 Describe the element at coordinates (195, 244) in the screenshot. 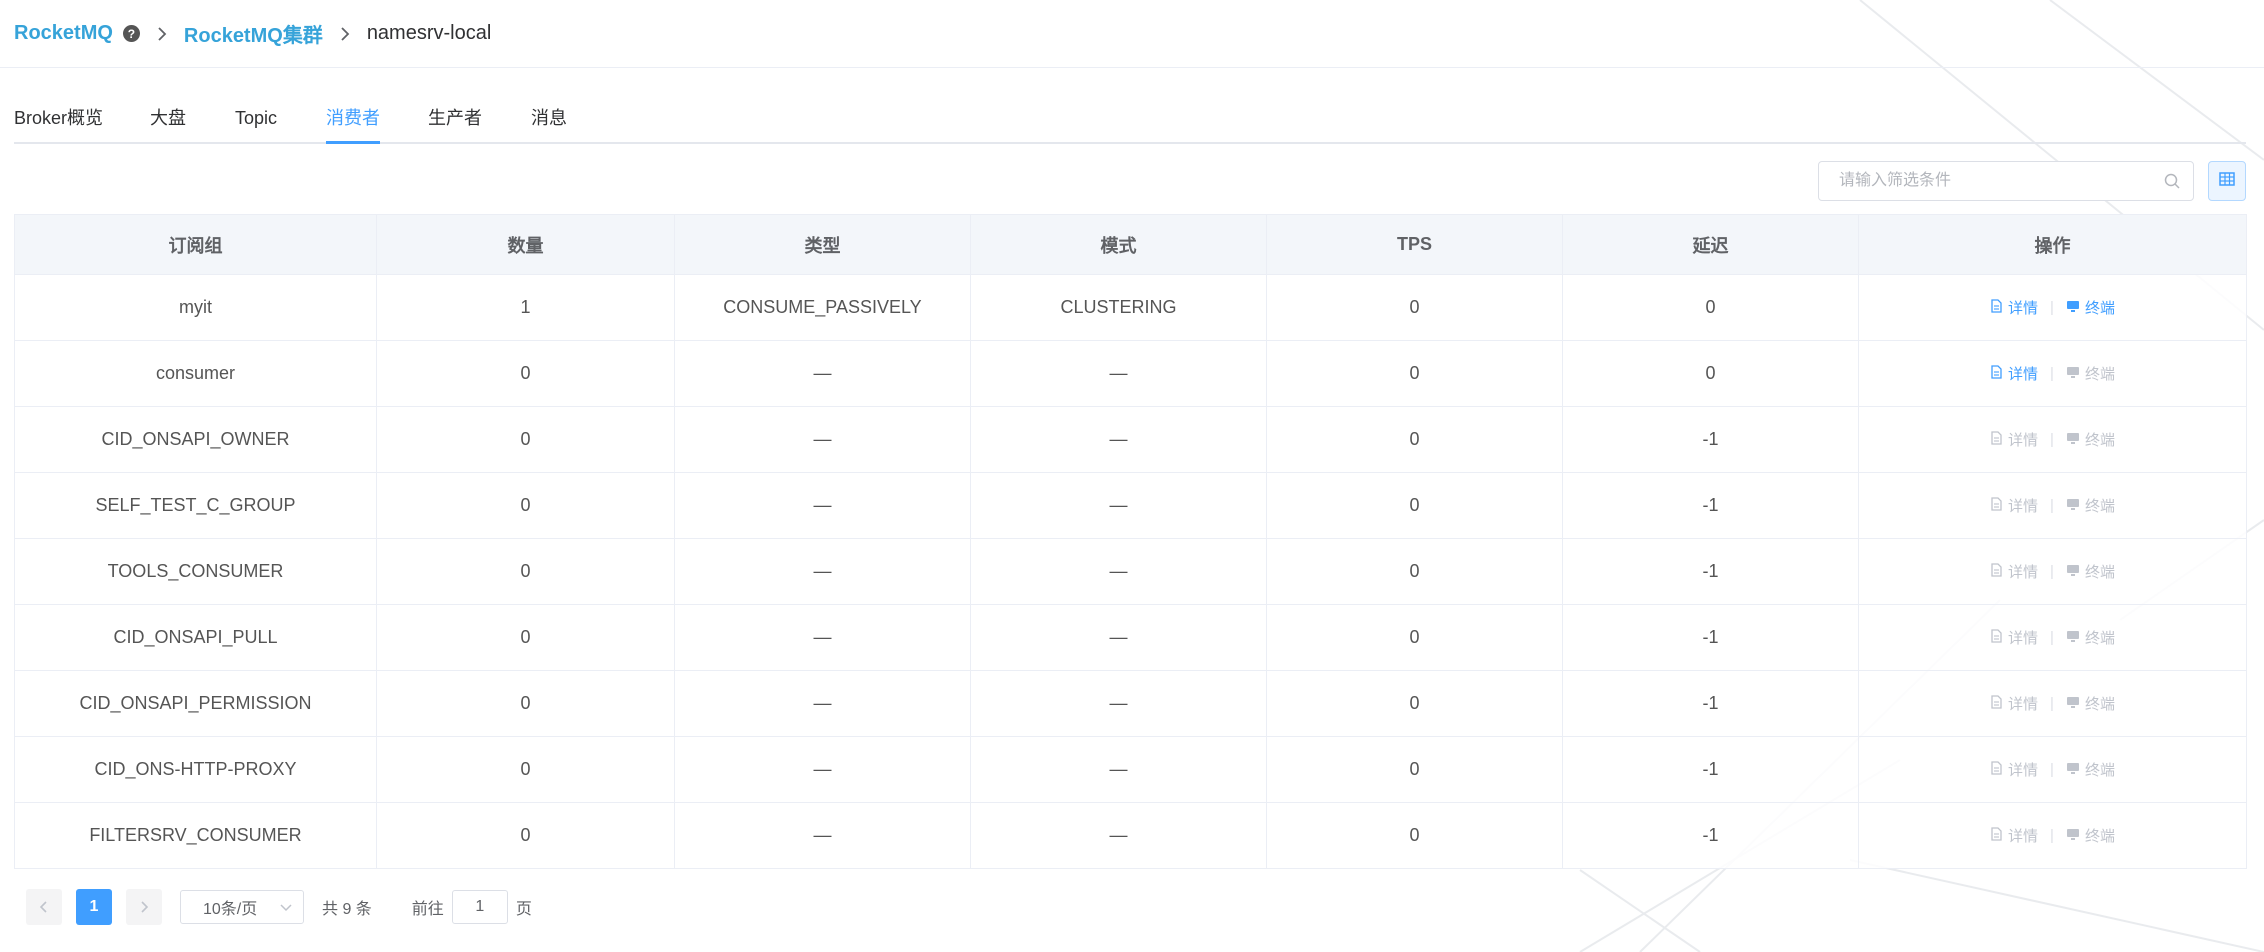

I see `column-header-group: 订阅组` at that location.